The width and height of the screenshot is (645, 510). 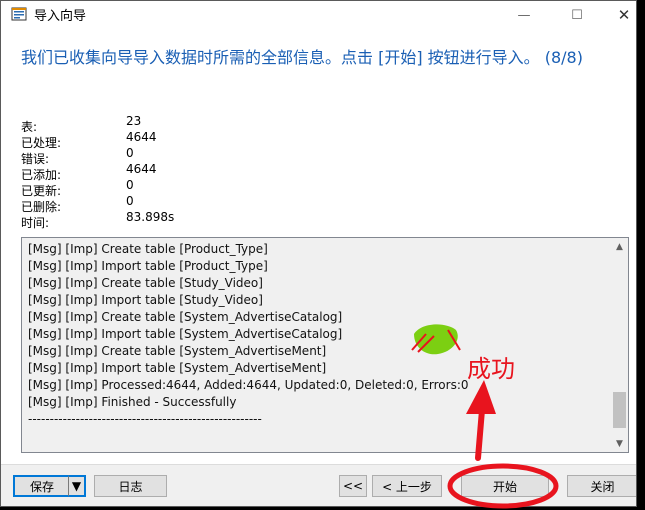 I want to click on title-bar: 导入向导 — ☐ ✕, so click(x=318, y=15).